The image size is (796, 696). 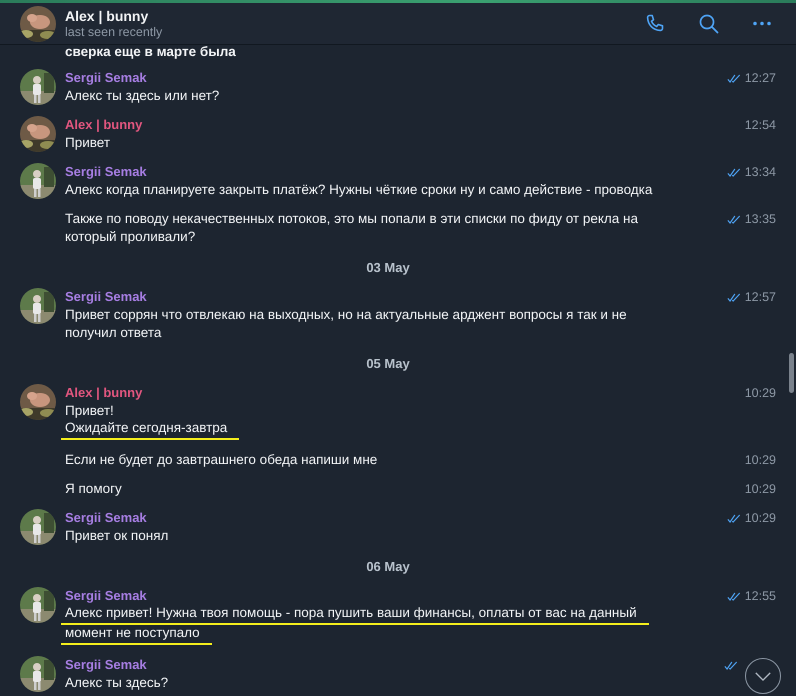 I want to click on message-text: Алекс привет! Нужна твоя помощь - пора пушить ваши финансы, оплаты от вас на данный, so click(x=355, y=615).